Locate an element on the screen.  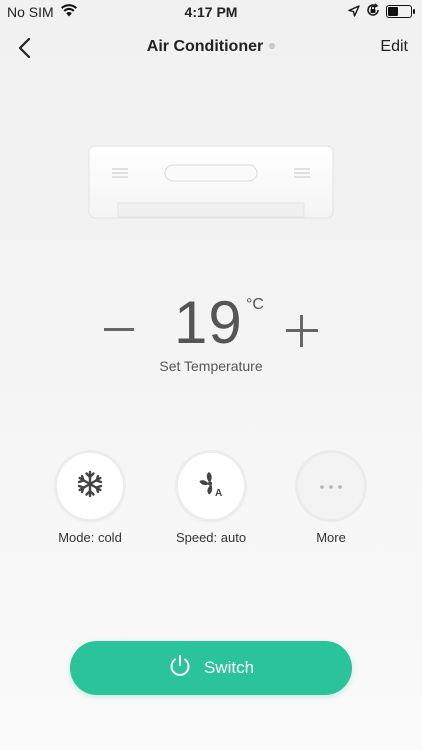
navbar: Air Conditioner Edit is located at coordinates (211, 48).